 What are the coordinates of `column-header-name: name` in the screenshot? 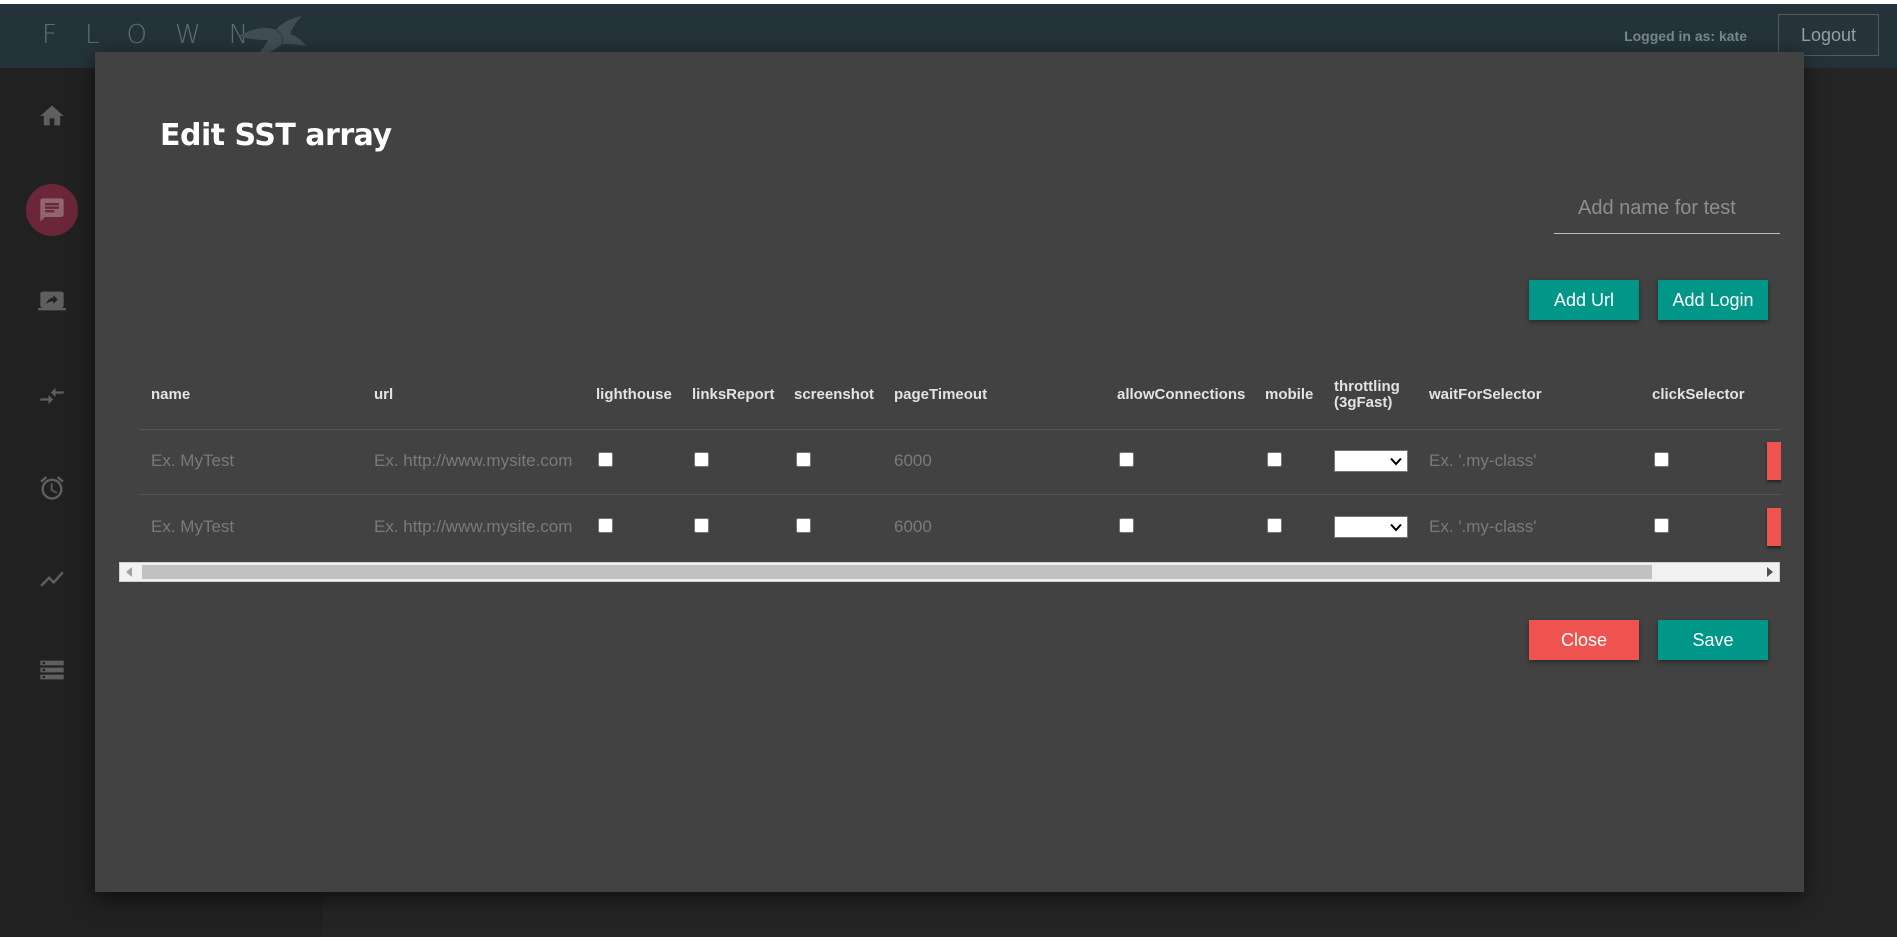 It's located at (171, 394).